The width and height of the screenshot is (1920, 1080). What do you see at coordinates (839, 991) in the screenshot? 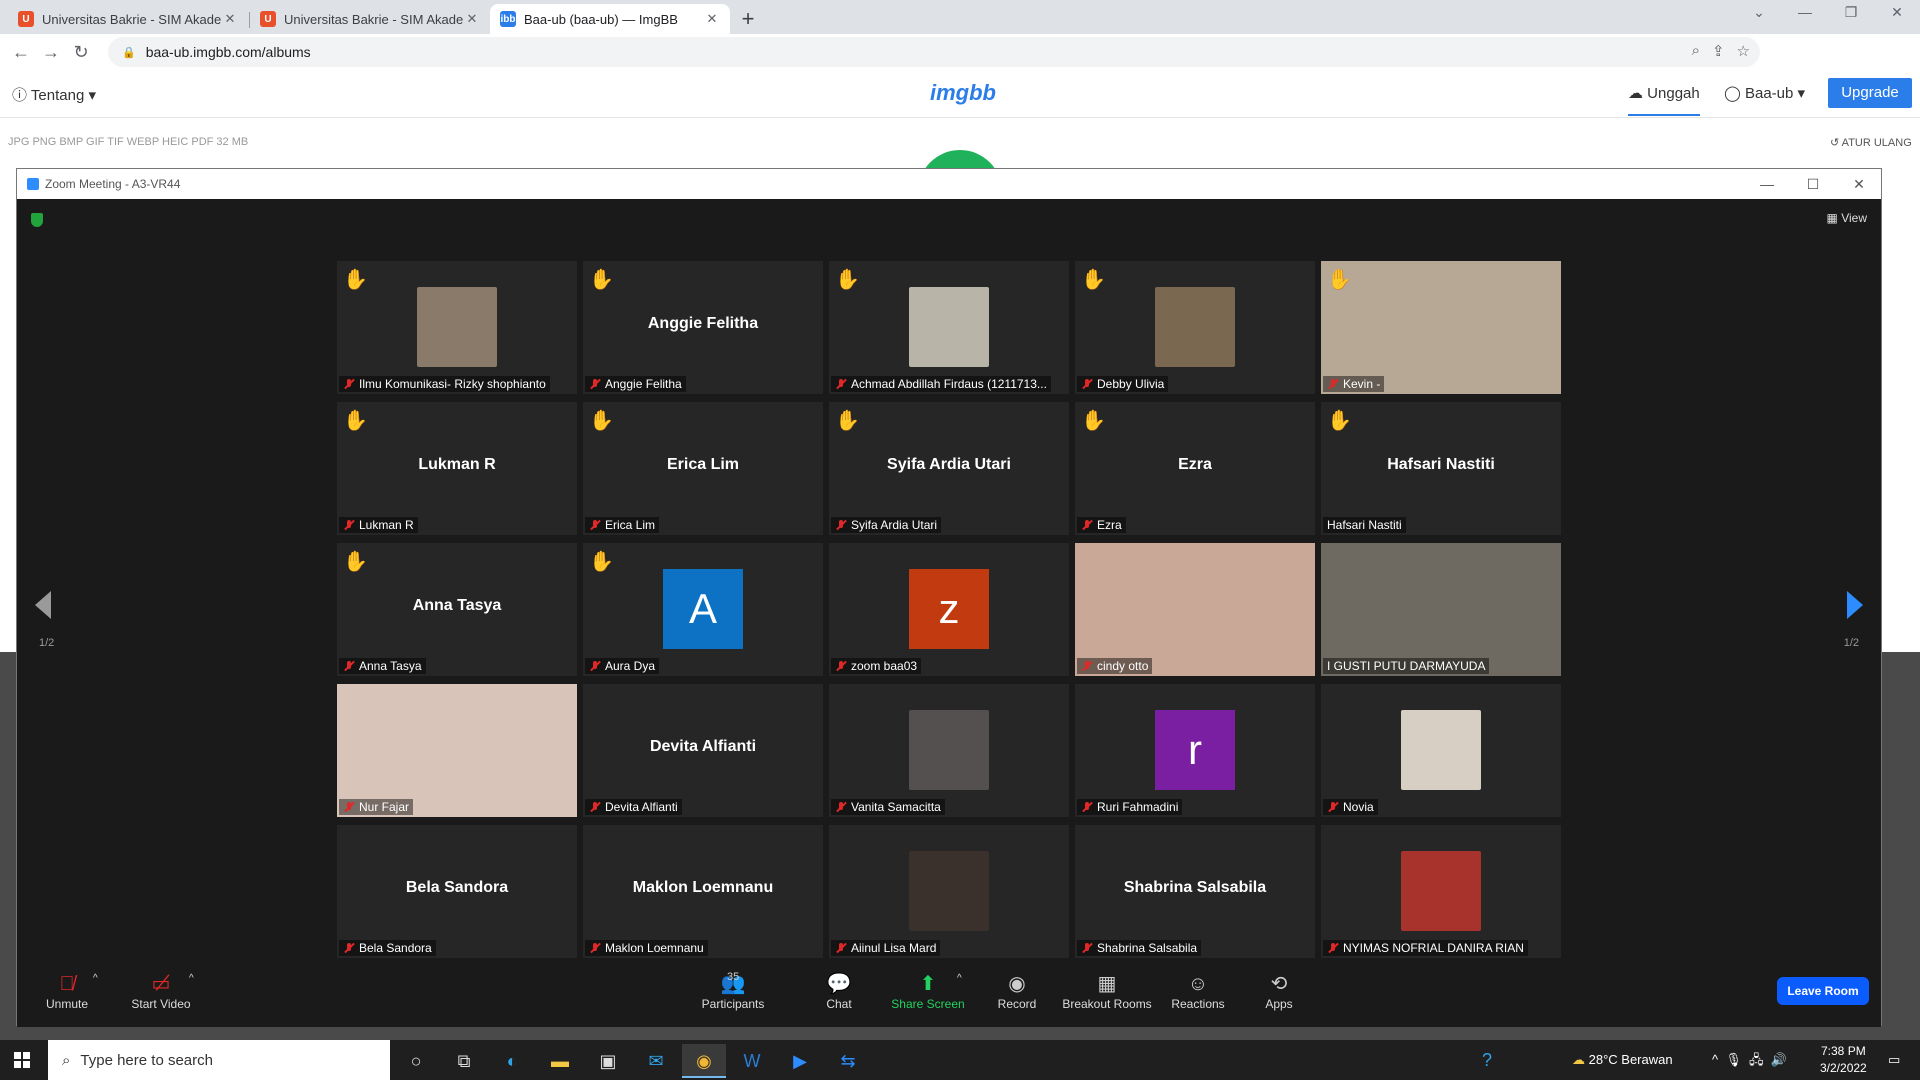
I see `chat-button: 💬 Chat` at bounding box center [839, 991].